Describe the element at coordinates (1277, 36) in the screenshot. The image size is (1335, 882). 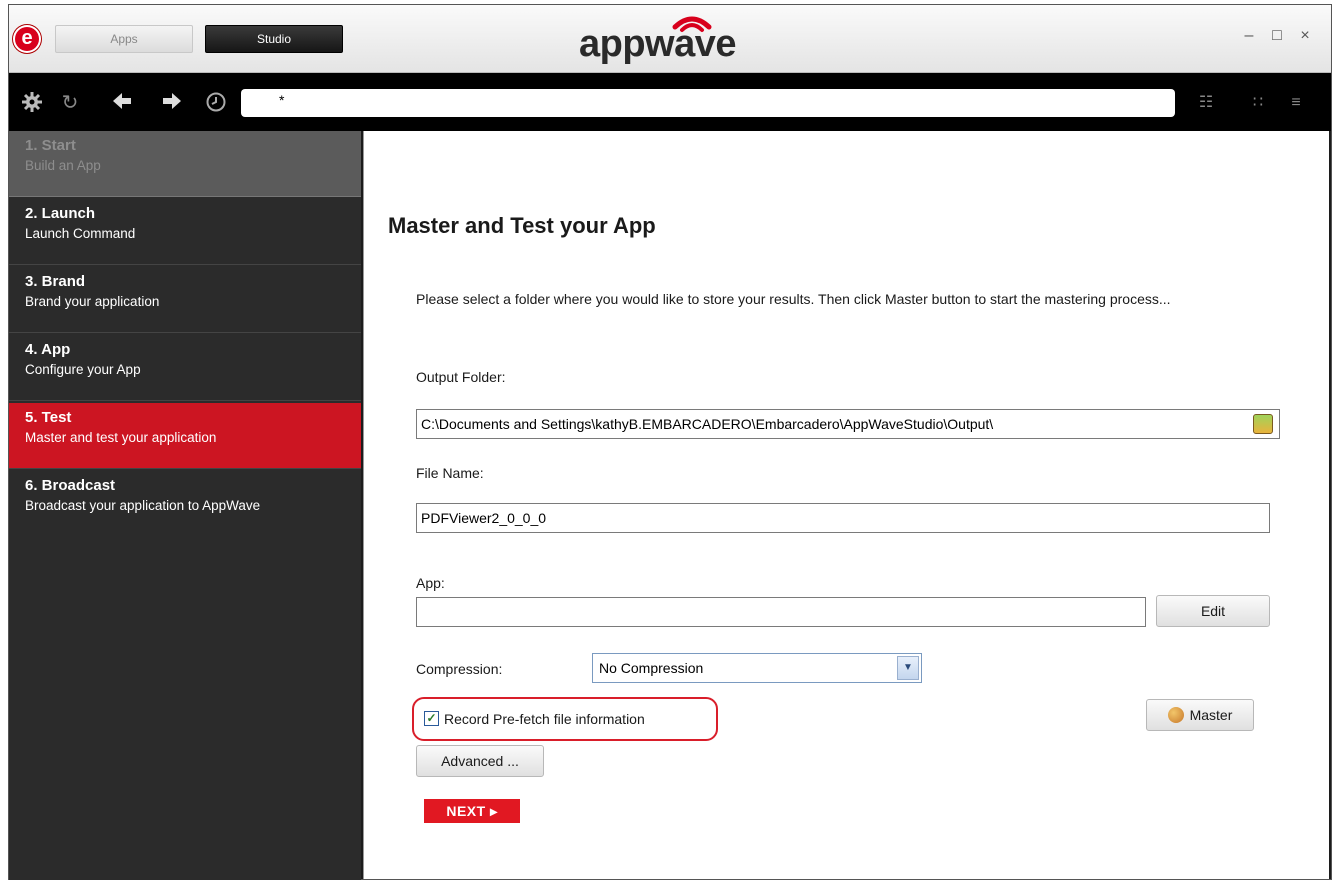
I see `maximize-button: □` at that location.